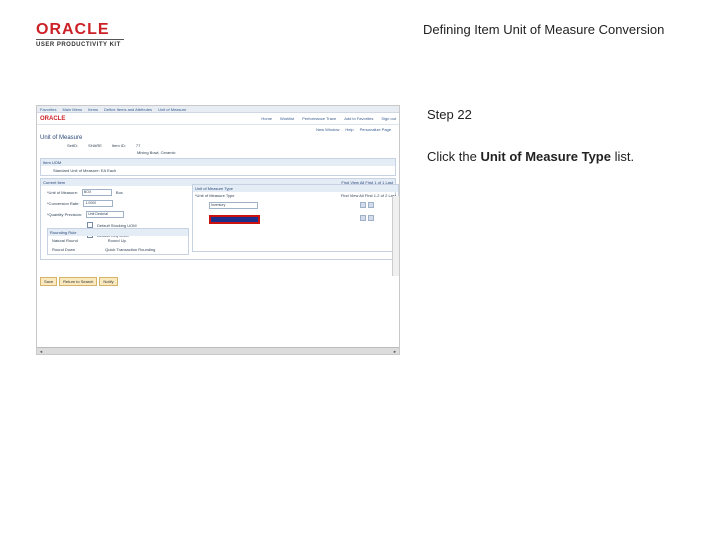  What do you see at coordinates (65, 214) in the screenshot?
I see `quantity-precision-label: *Quantity Precision:` at bounding box center [65, 214].